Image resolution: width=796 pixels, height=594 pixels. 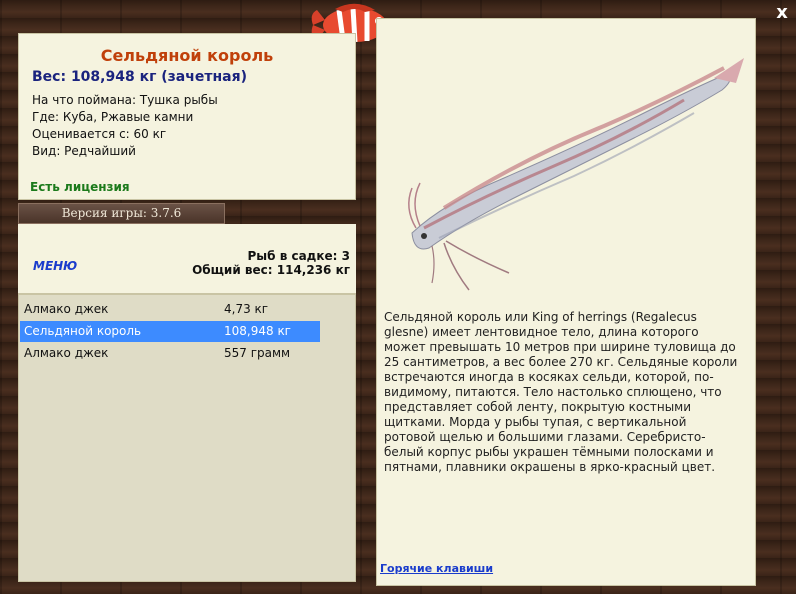 I want to click on keepnet-count: Рыб в садке: 3, so click(x=299, y=256).